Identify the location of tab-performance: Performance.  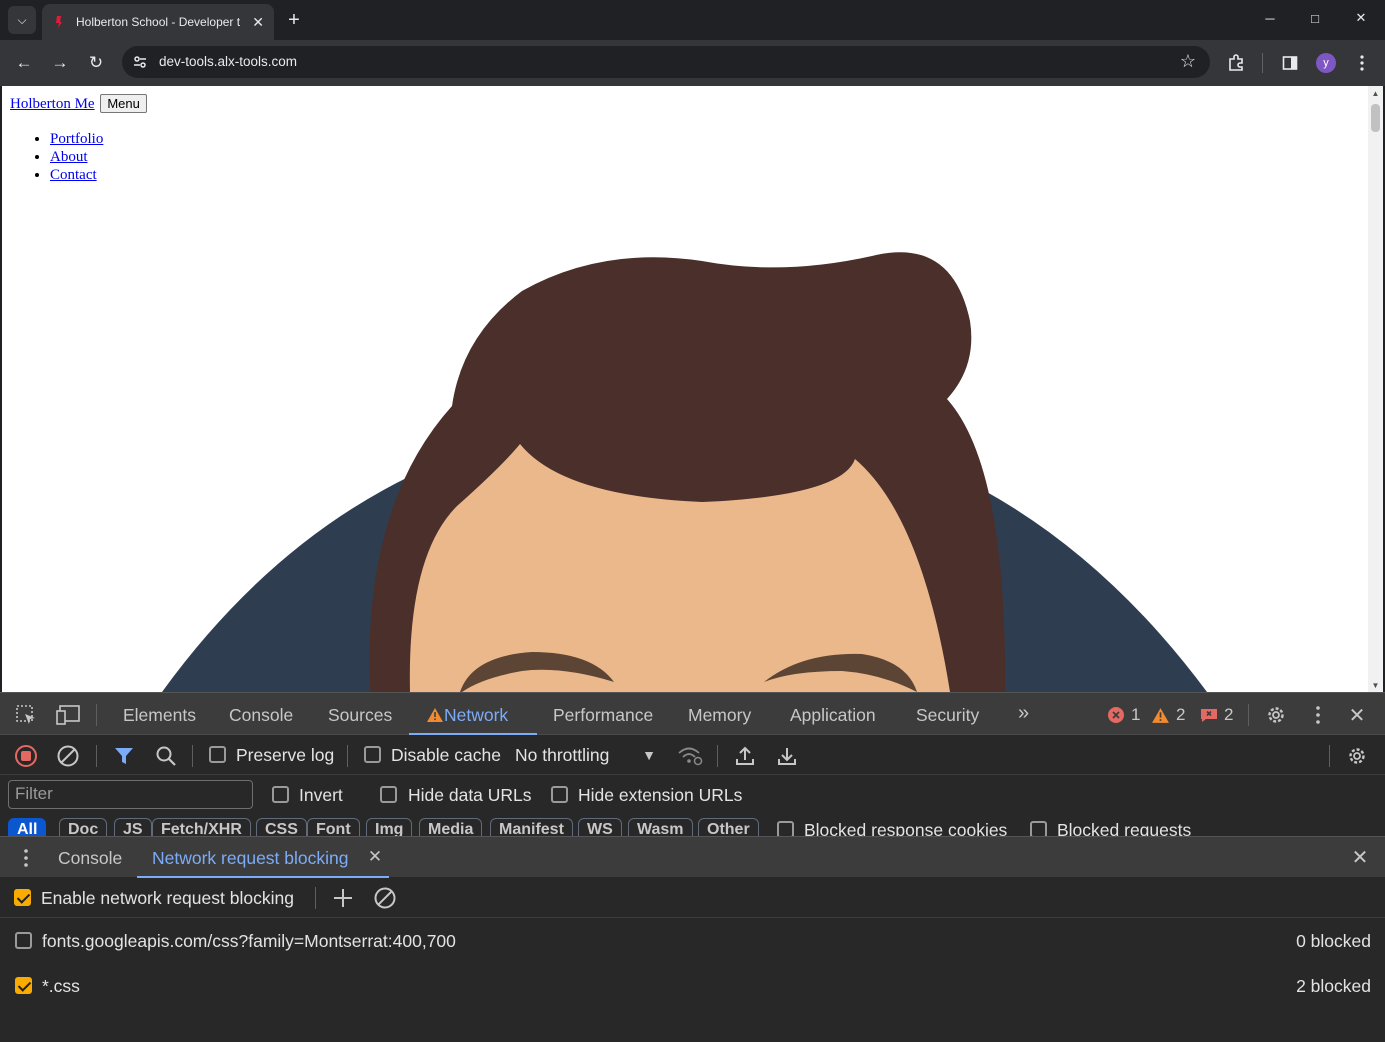
(603, 715).